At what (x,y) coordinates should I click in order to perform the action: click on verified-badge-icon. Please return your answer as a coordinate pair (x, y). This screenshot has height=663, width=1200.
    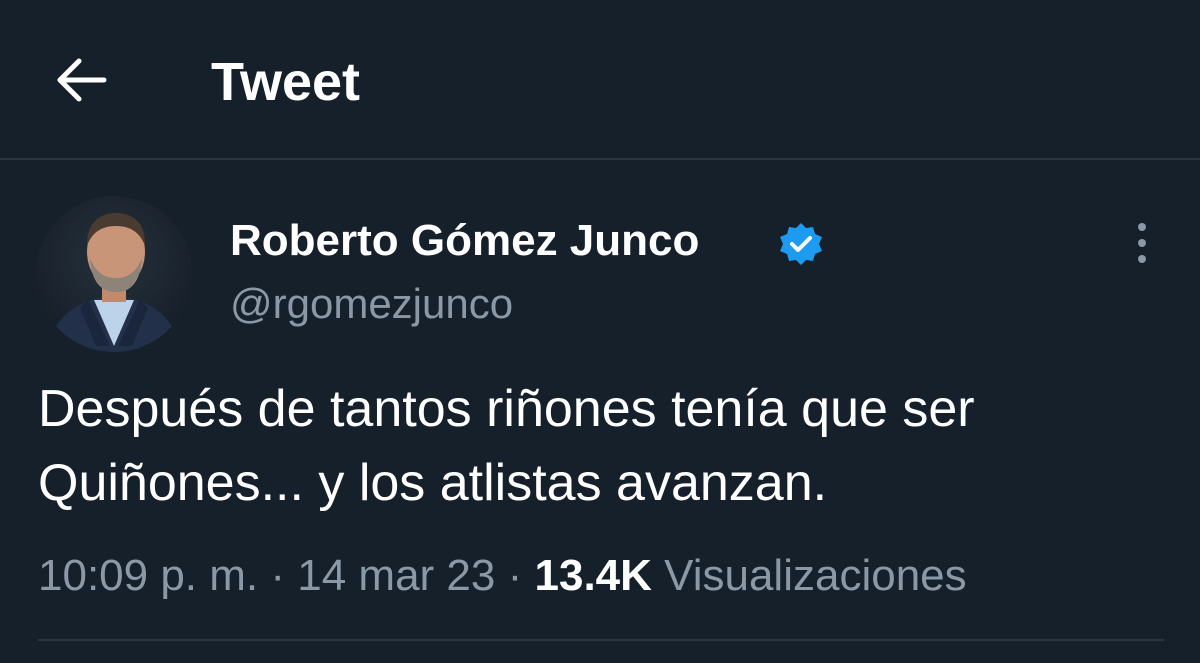
    Looking at the image, I should click on (801, 244).